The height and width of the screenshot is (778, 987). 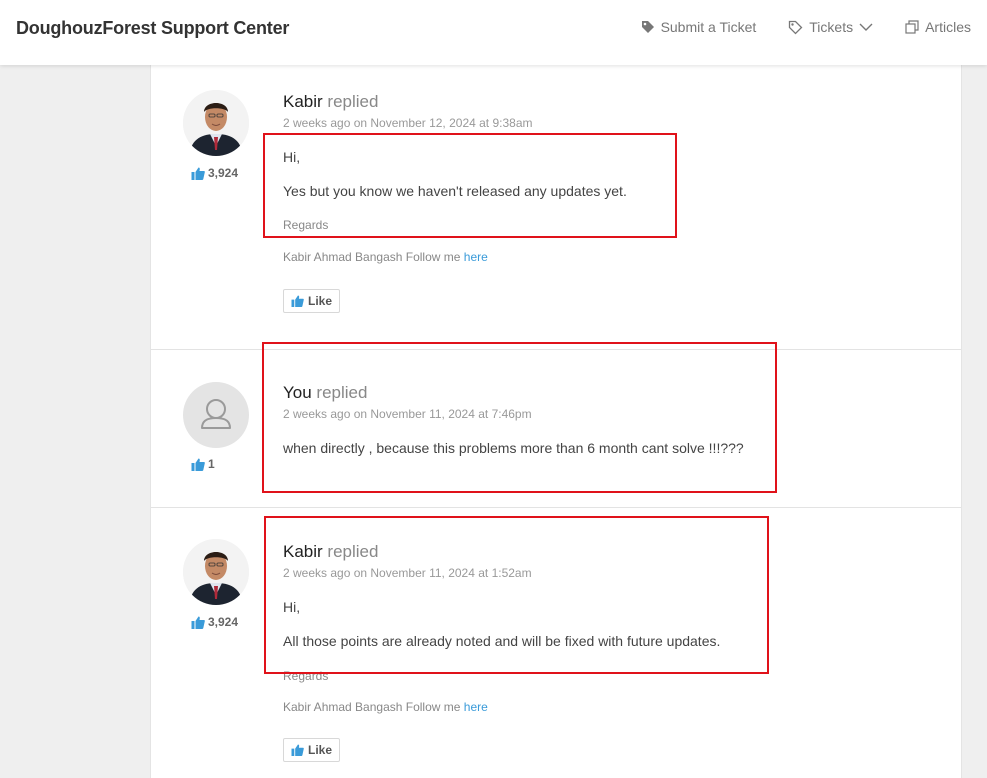 I want to click on author-name: You, so click(x=297, y=392).